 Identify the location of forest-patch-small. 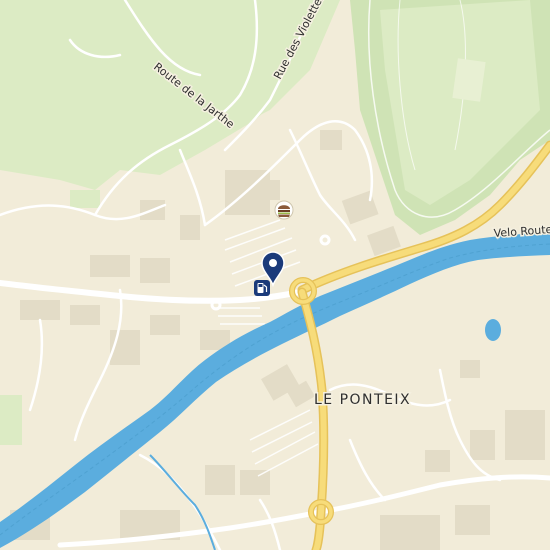
(85, 199).